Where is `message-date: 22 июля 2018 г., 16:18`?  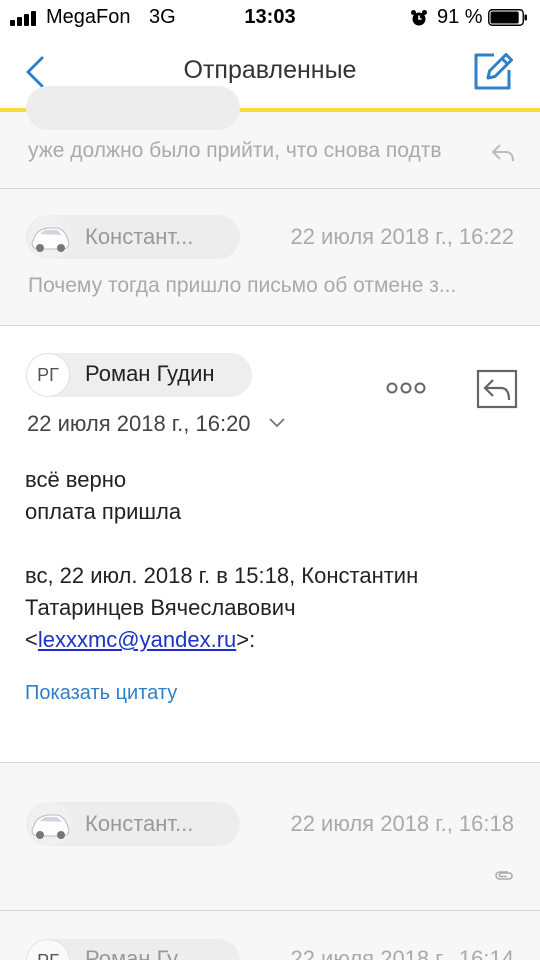
message-date: 22 июля 2018 г., 16:18 is located at coordinates (402, 823).